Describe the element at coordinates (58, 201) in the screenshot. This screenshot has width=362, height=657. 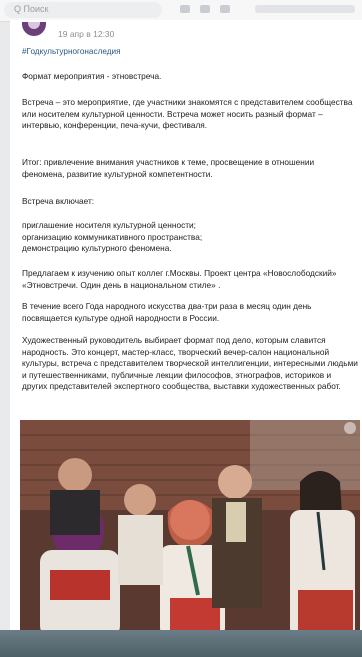
I see `post-paragraph: Встреча включает:` at that location.